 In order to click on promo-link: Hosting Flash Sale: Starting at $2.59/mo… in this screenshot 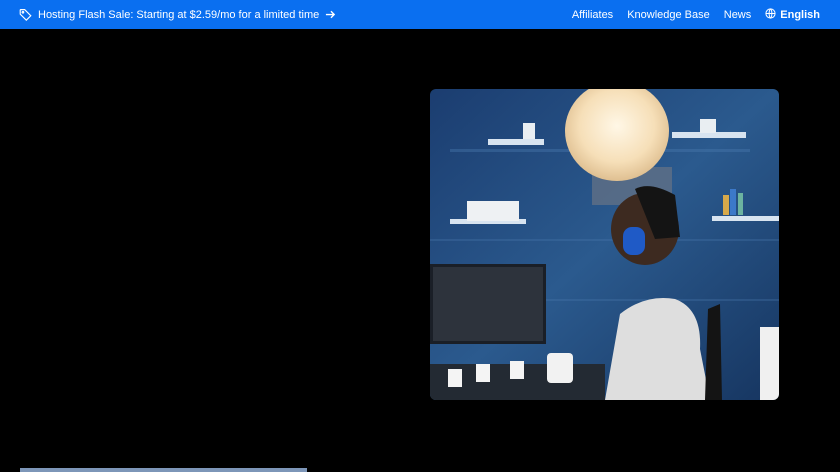, I will do `click(177, 14)`.